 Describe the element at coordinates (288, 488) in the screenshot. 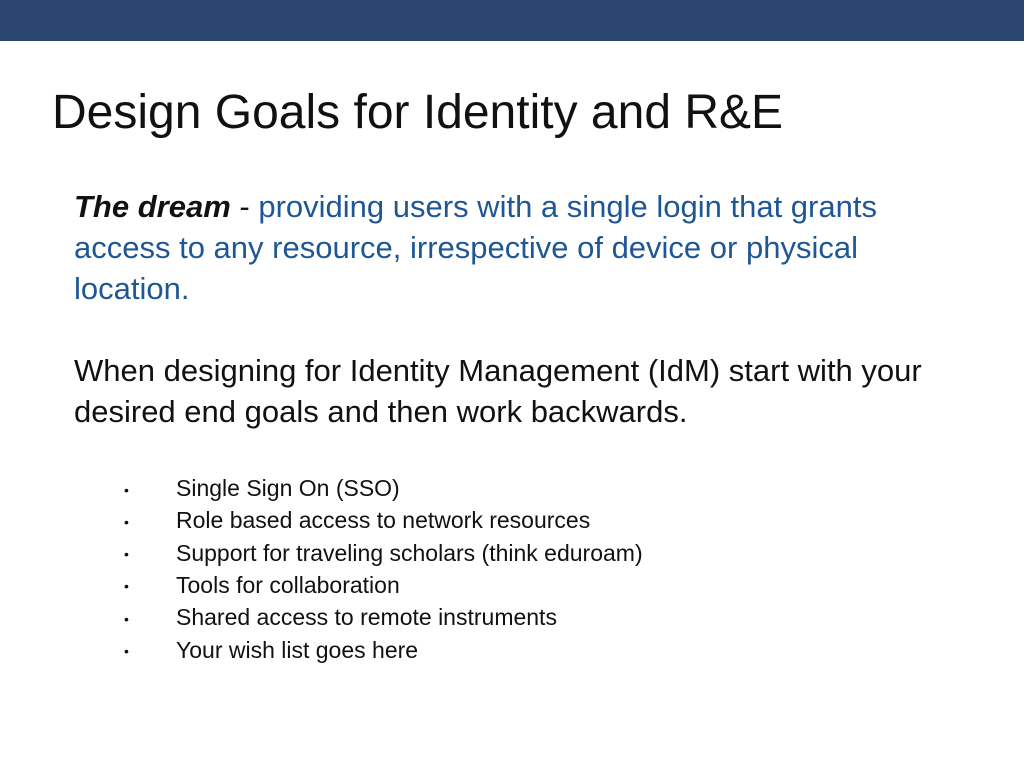

I see `goal-text: Single Sign On (SSO)` at that location.